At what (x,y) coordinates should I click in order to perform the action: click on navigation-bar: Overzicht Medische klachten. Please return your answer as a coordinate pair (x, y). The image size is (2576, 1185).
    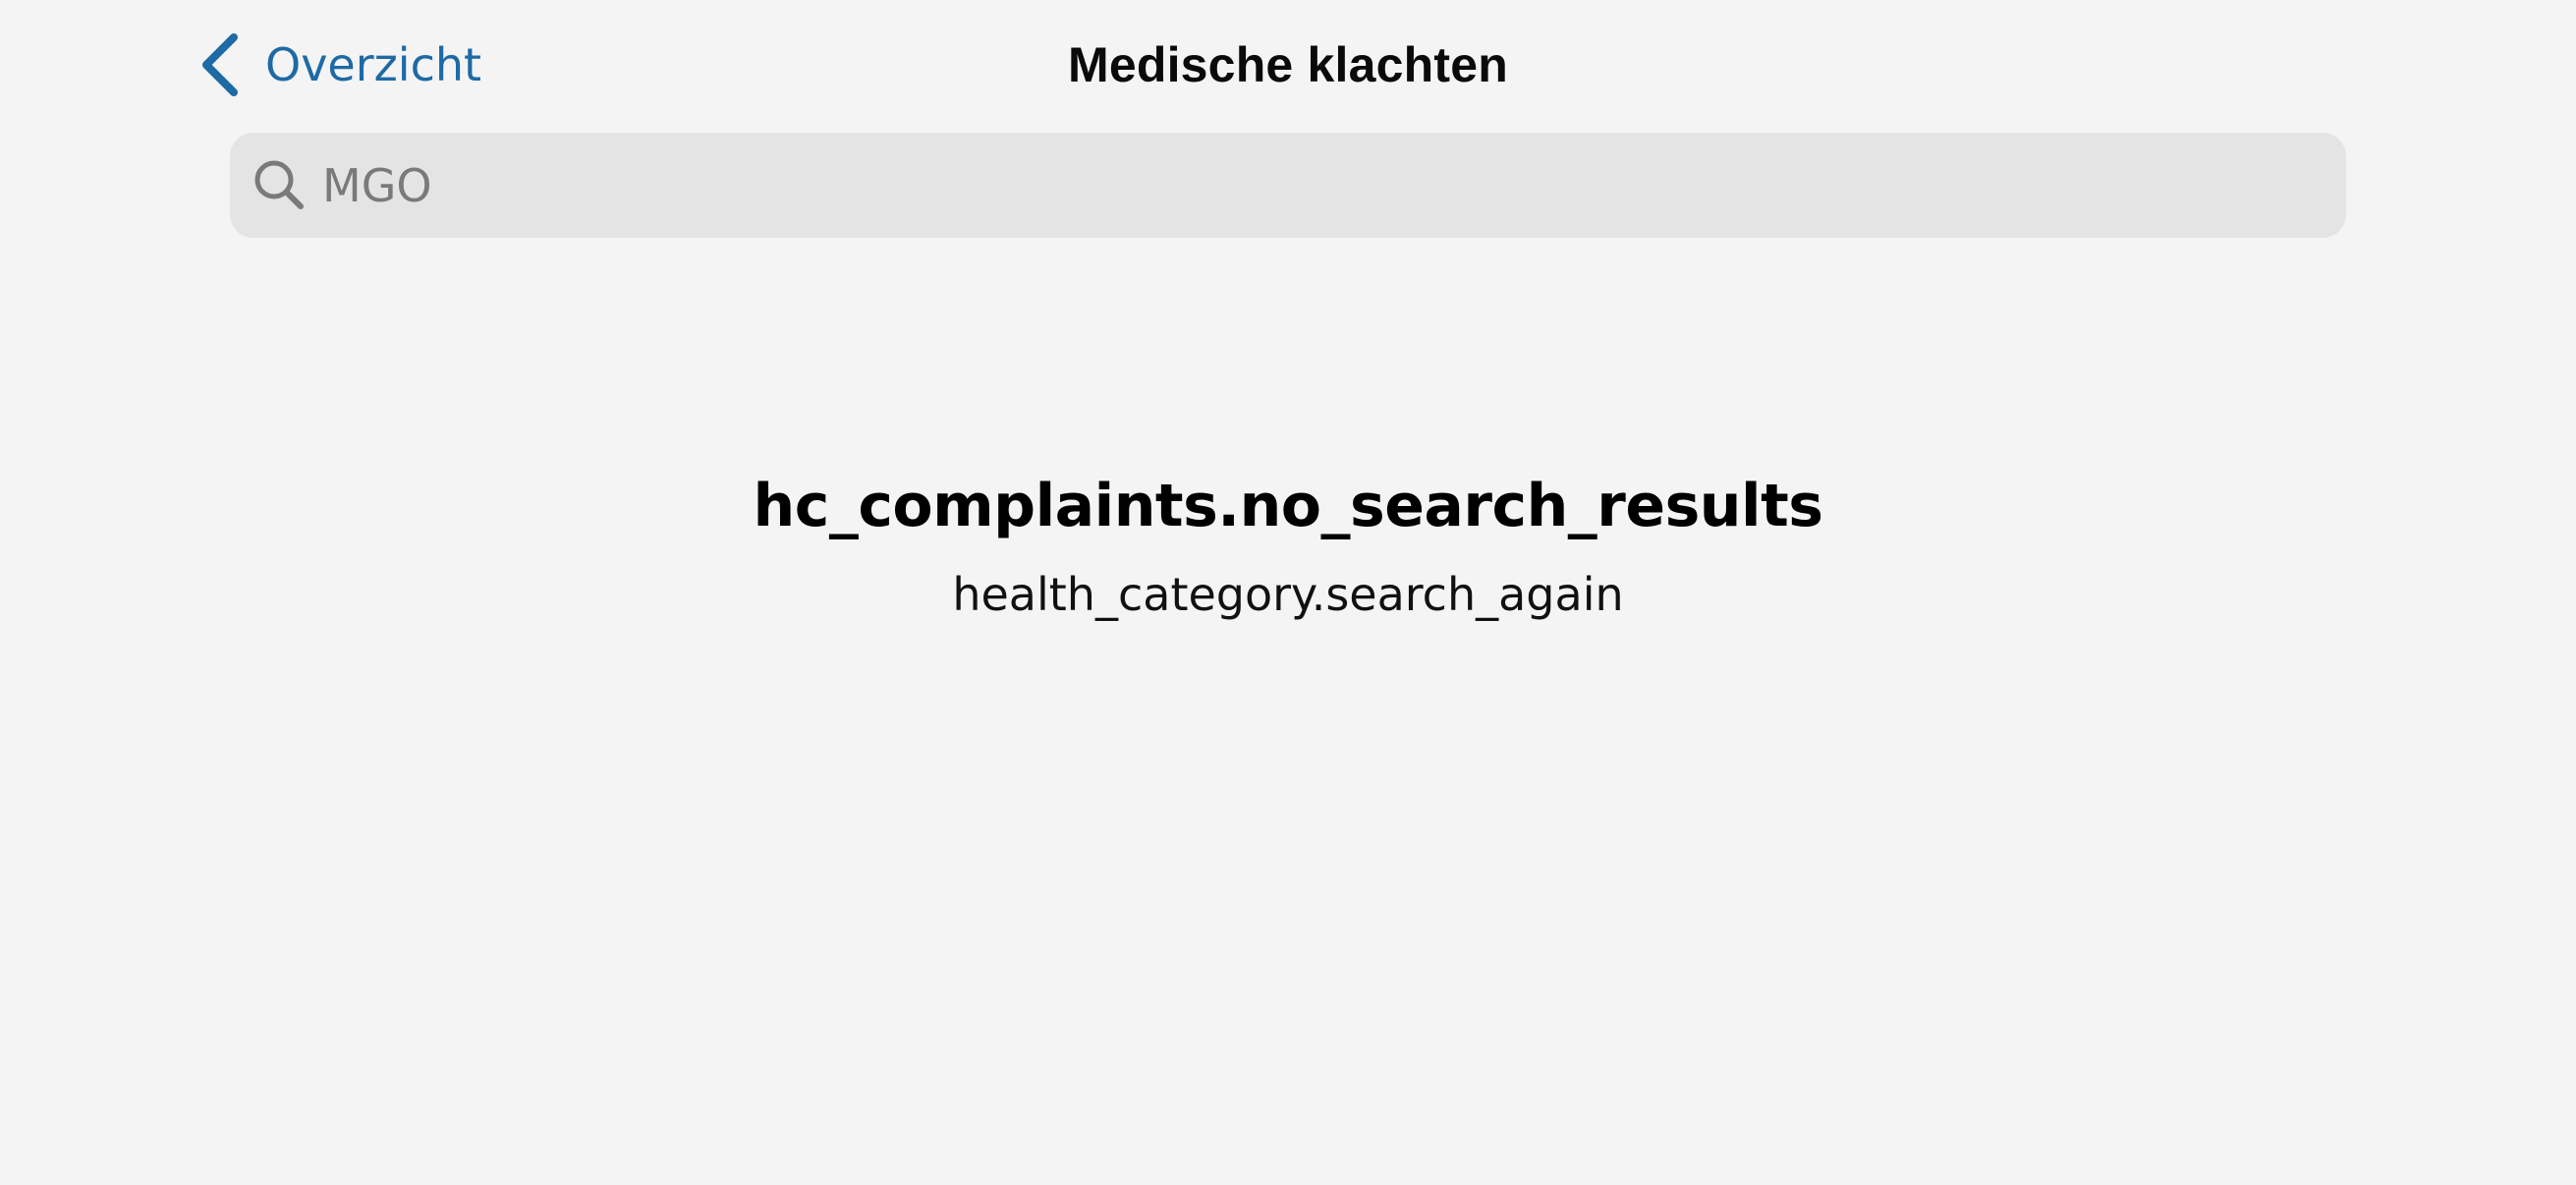
    Looking at the image, I should click on (1288, 65).